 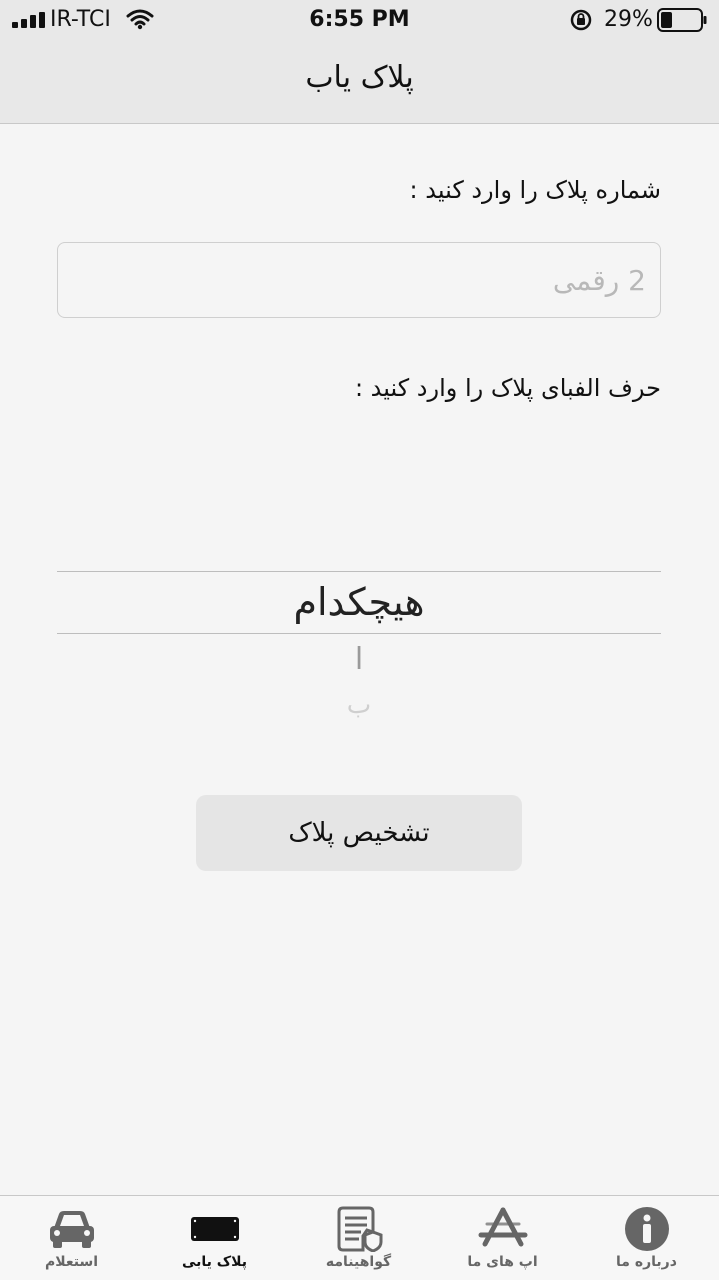 What do you see at coordinates (628, 19) in the screenshot?
I see `battery-percent: 29%` at bounding box center [628, 19].